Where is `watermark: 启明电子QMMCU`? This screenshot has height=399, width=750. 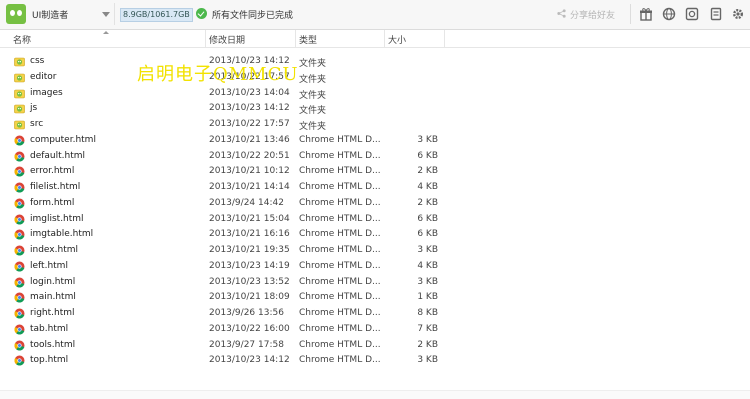 watermark: 启明电子QMMCU is located at coordinates (218, 74).